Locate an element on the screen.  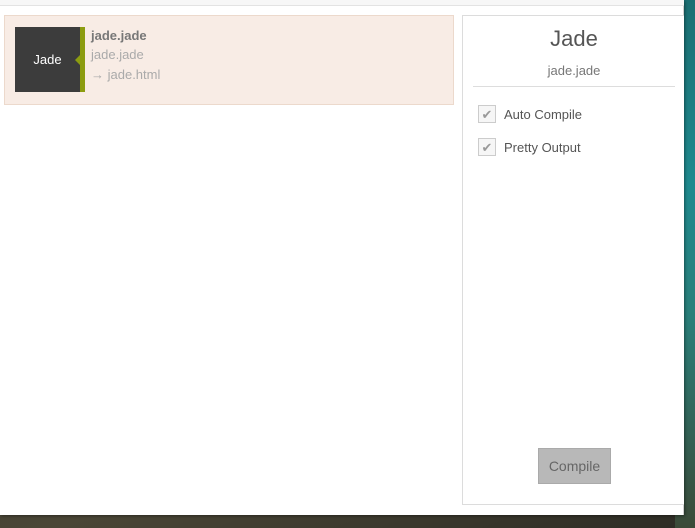
file-list-item: Jade jade.jade jade.jade → jade.html is located at coordinates (229, 60).